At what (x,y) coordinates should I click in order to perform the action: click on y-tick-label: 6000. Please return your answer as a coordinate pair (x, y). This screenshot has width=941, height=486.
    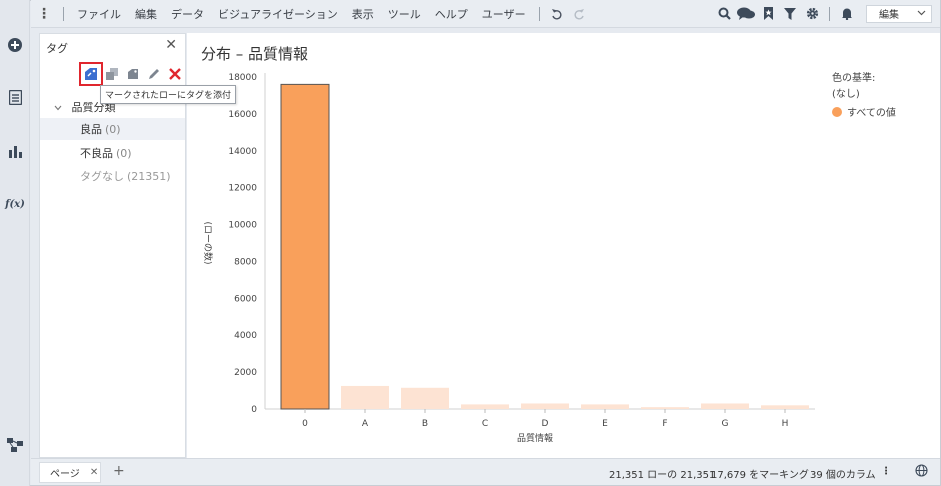
    Looking at the image, I should click on (245, 299).